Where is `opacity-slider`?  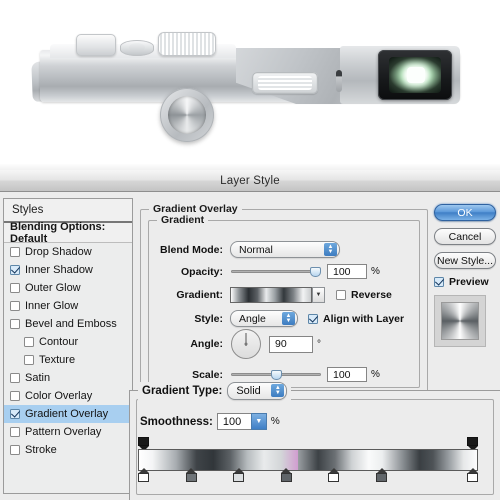
opacity-slider is located at coordinates (276, 271).